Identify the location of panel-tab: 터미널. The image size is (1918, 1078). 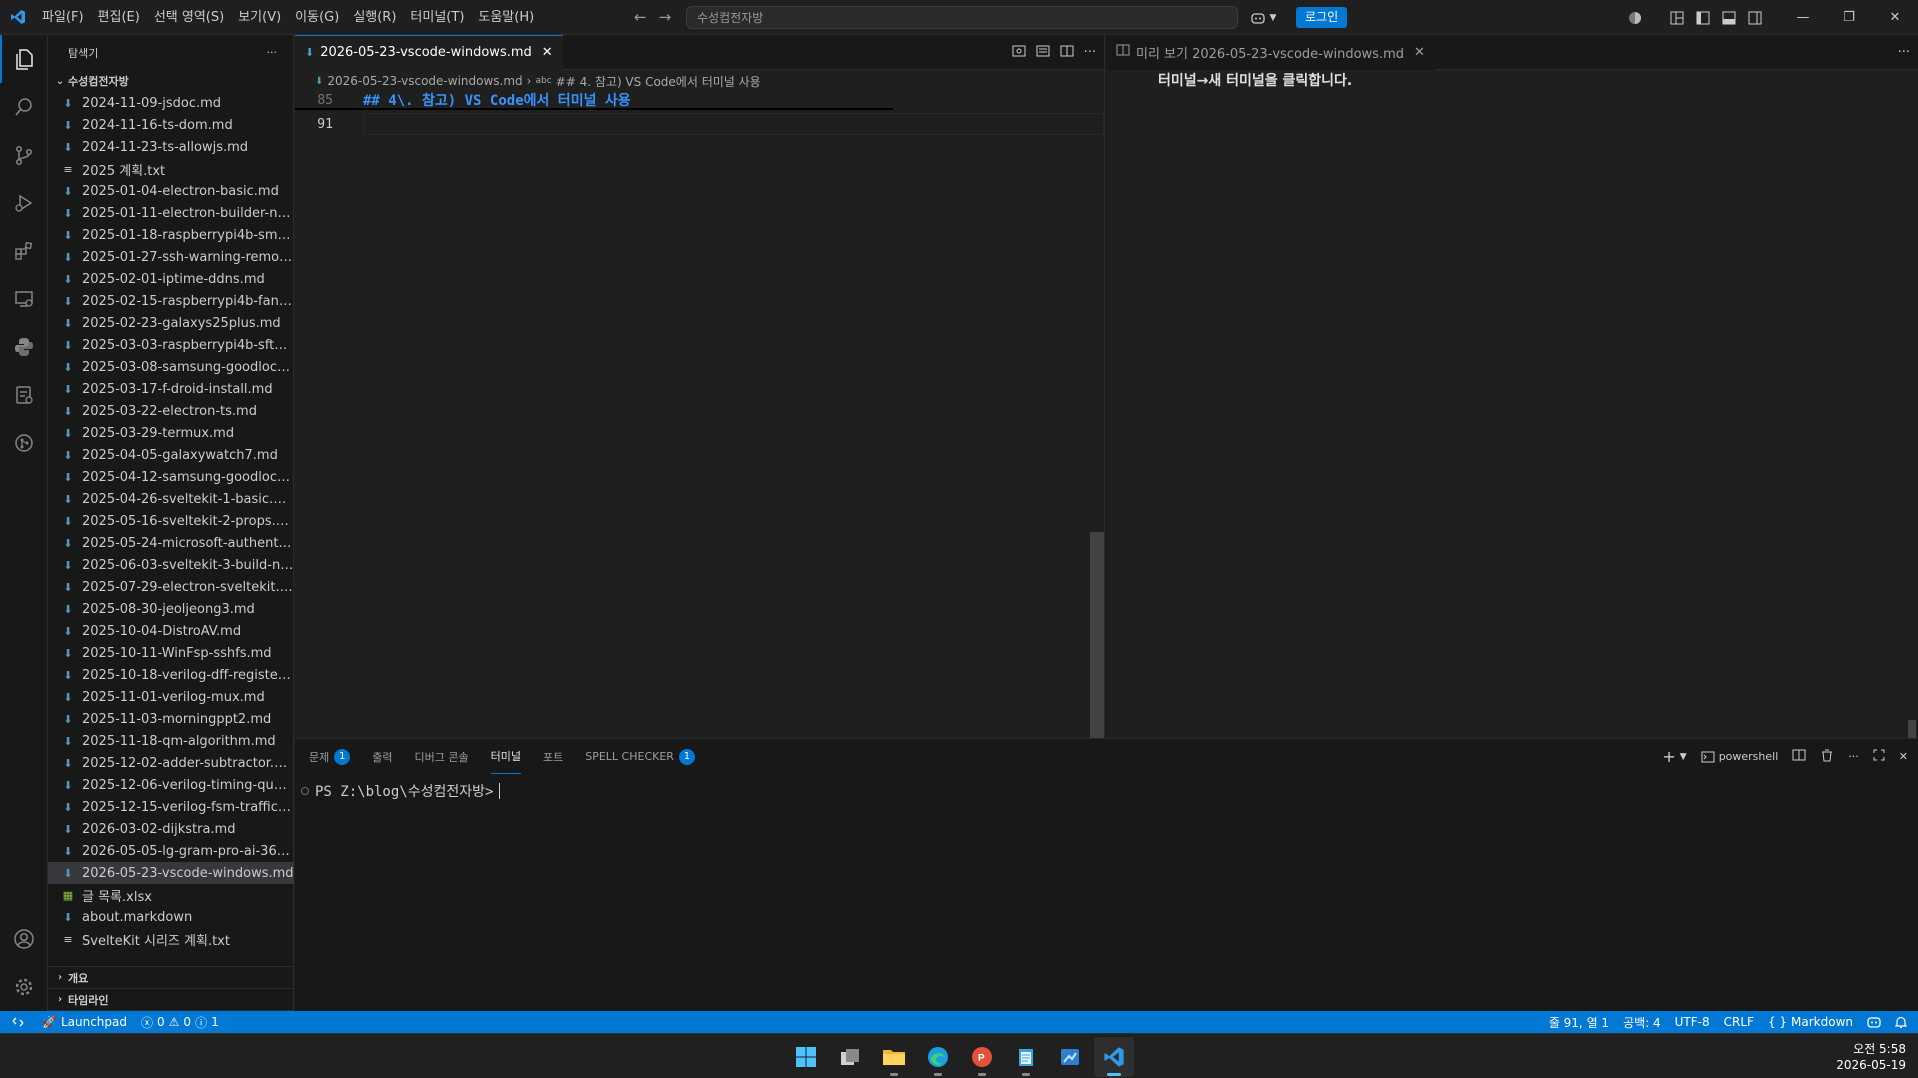
(505, 756).